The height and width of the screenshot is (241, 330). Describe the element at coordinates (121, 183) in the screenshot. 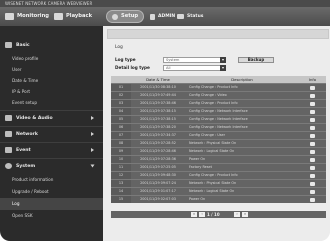

I see `row-number: 13` at that location.